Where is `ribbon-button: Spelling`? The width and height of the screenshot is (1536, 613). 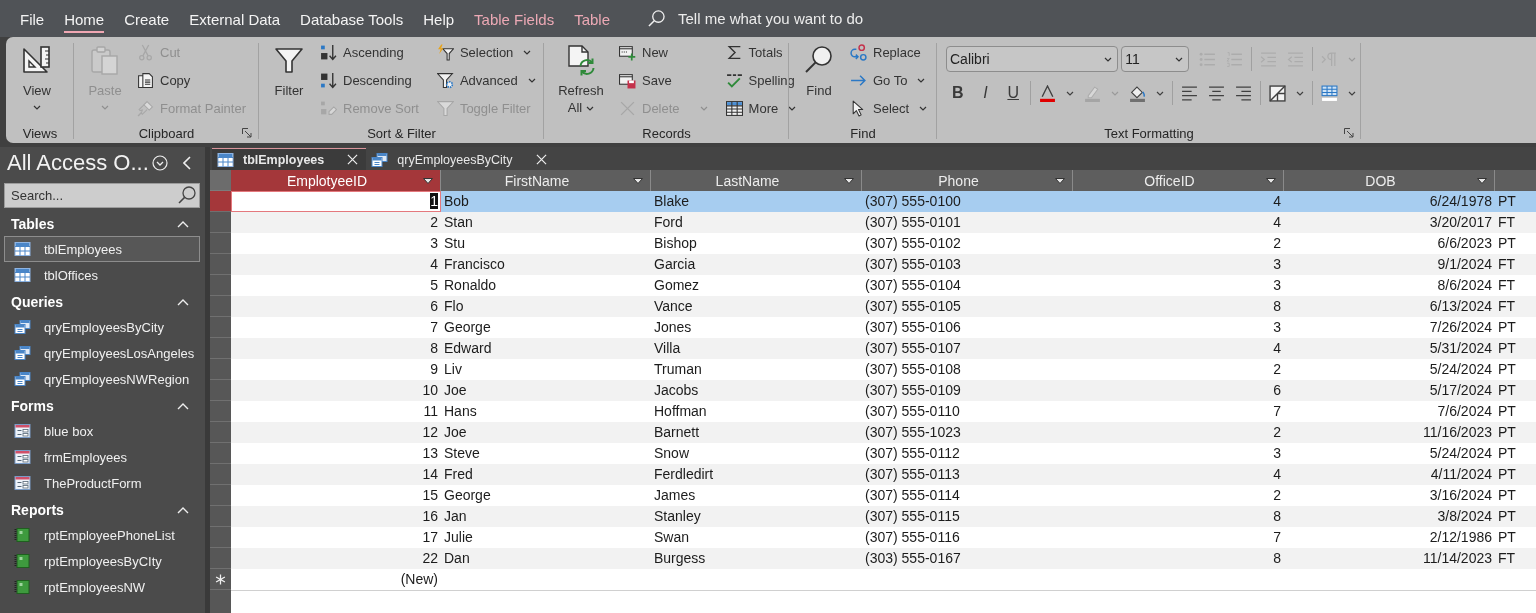 ribbon-button: Spelling is located at coordinates (760, 80).